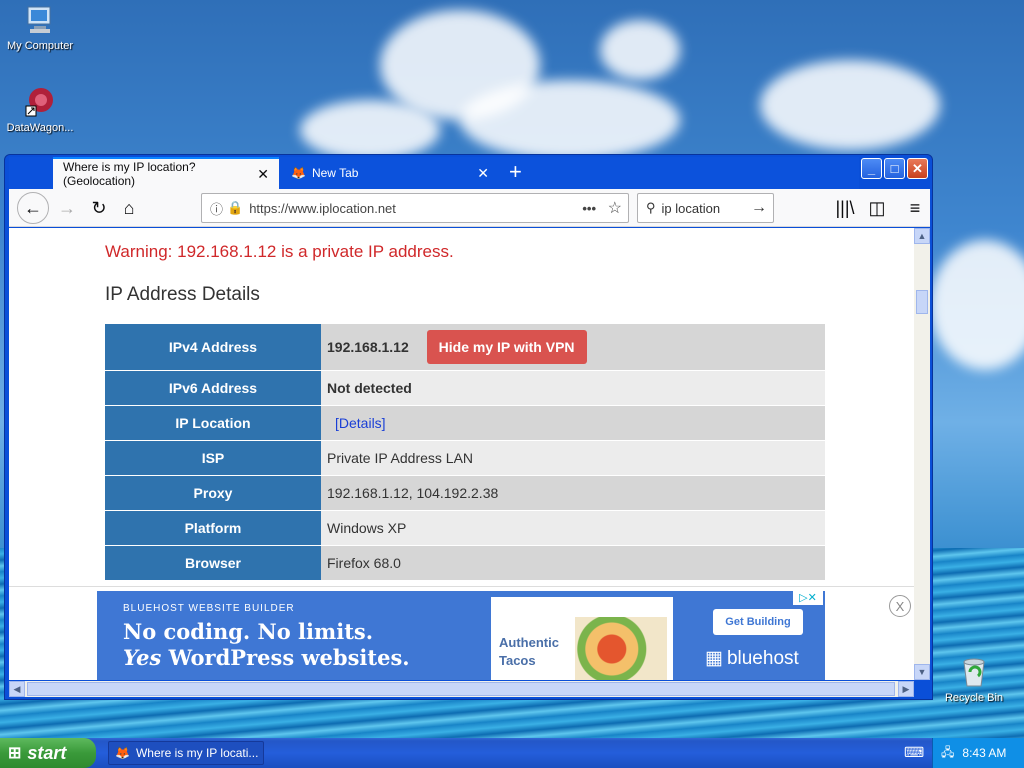  What do you see at coordinates (40, 46) in the screenshot?
I see `desktop-icon-label: My Computer` at bounding box center [40, 46].